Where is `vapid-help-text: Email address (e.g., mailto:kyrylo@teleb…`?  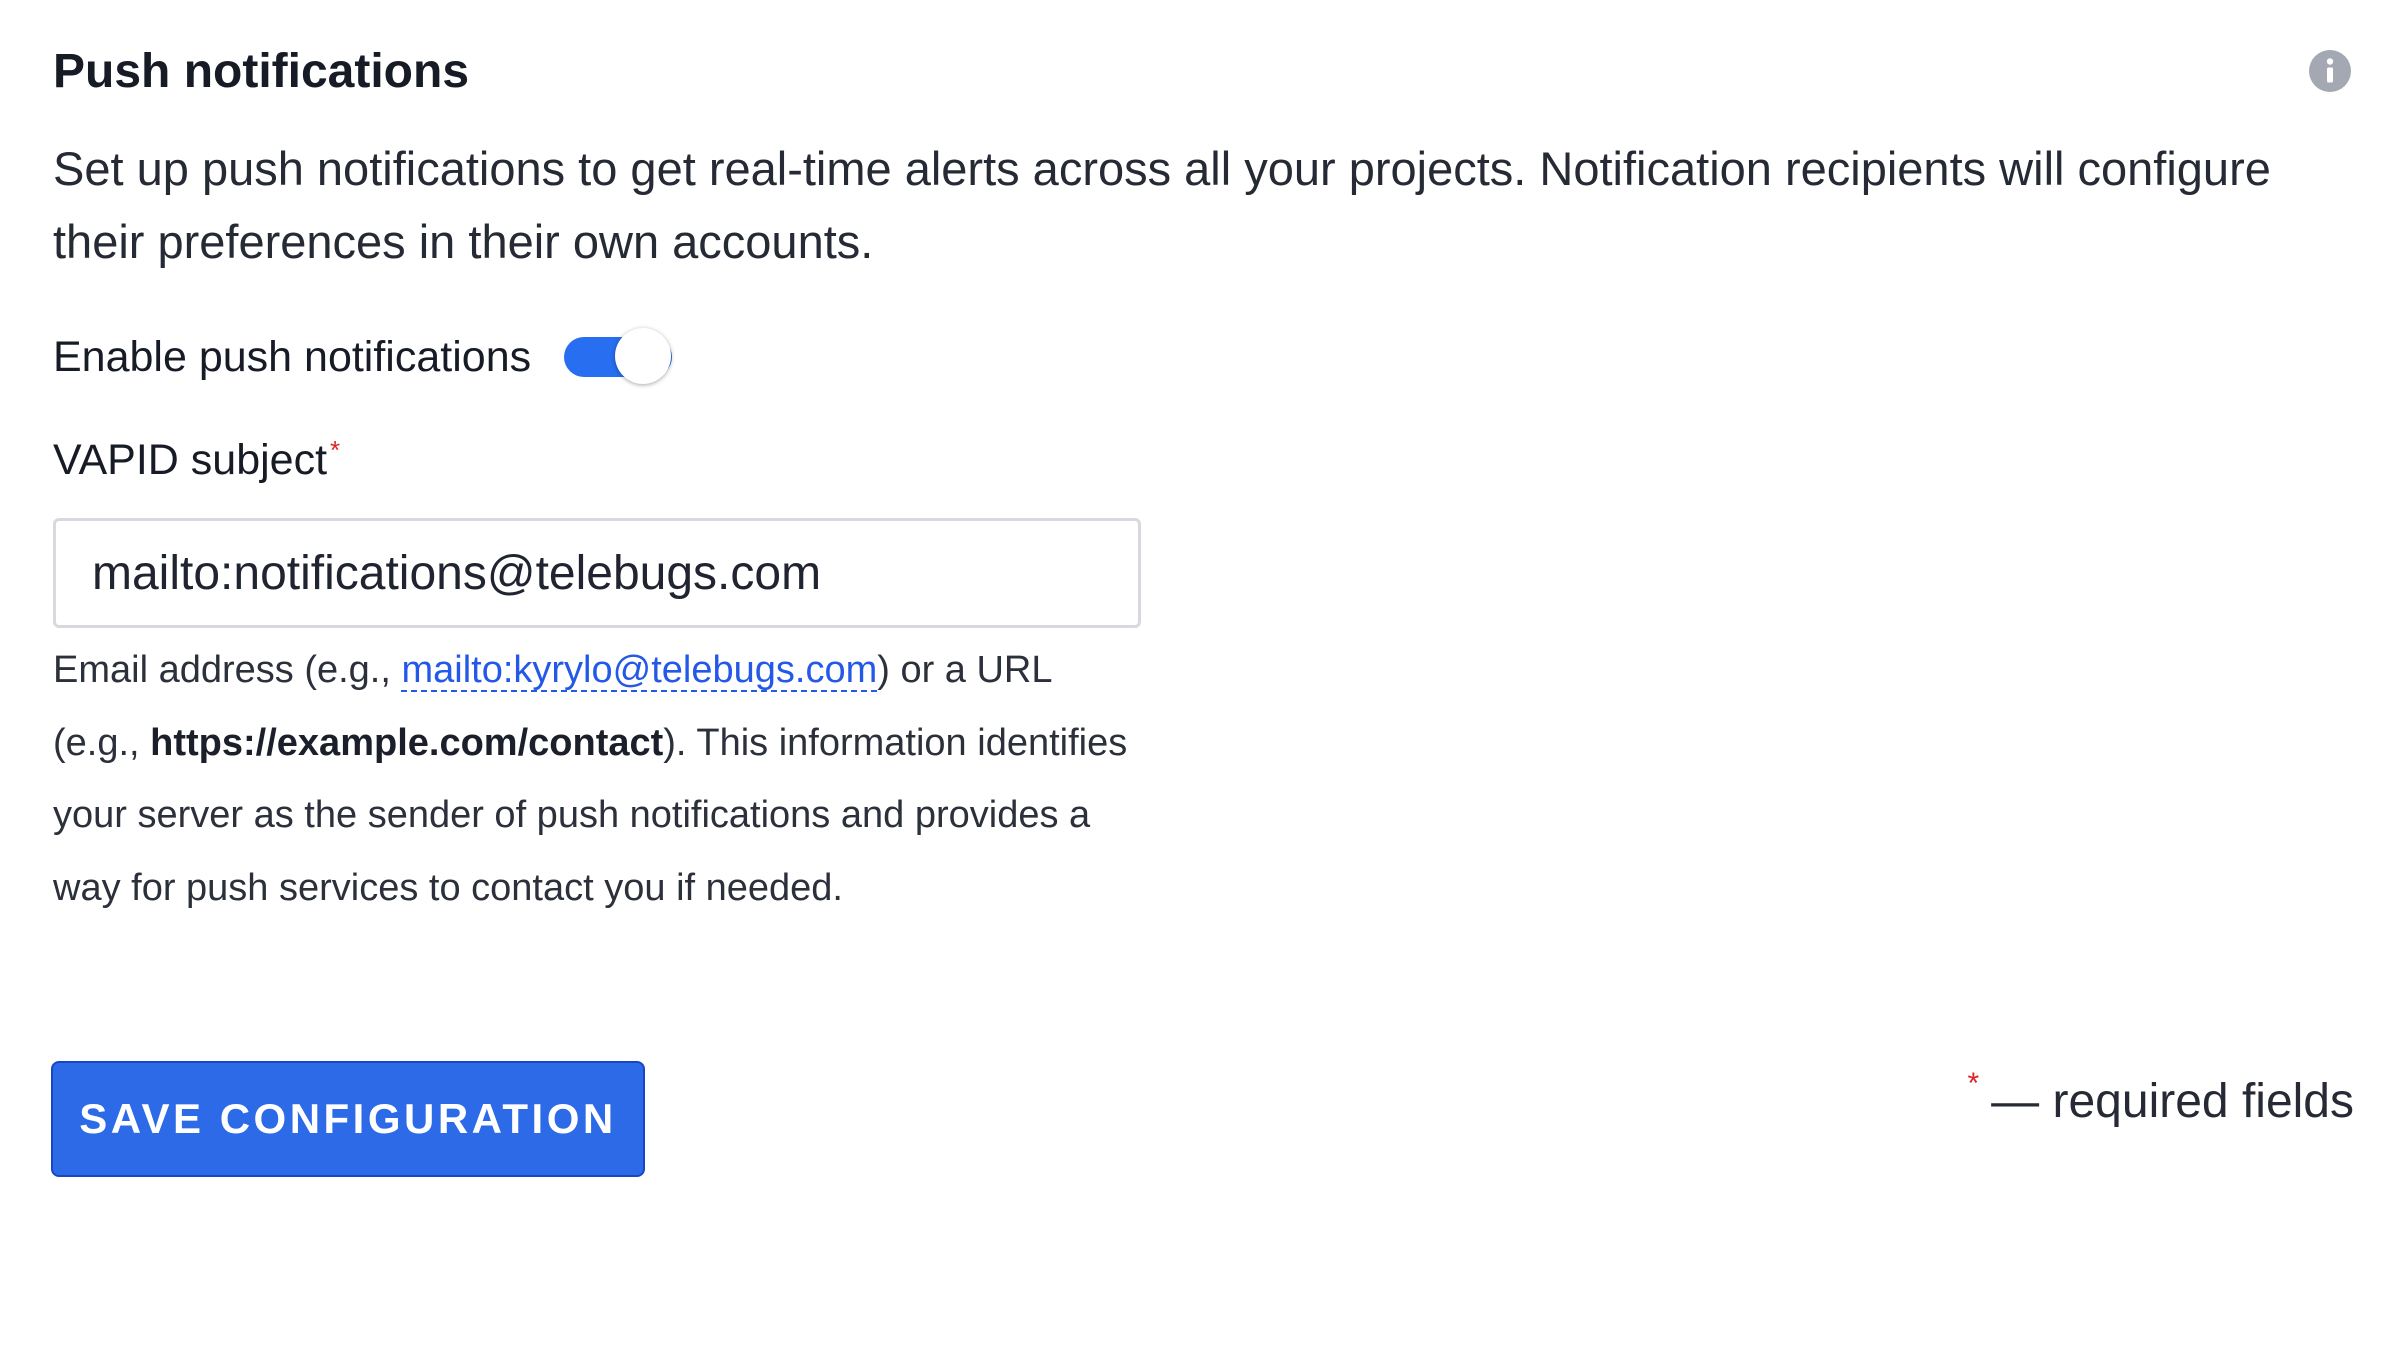 vapid-help-text: Email address (e.g., mailto:kyrylo@teleb… is located at coordinates (598, 779).